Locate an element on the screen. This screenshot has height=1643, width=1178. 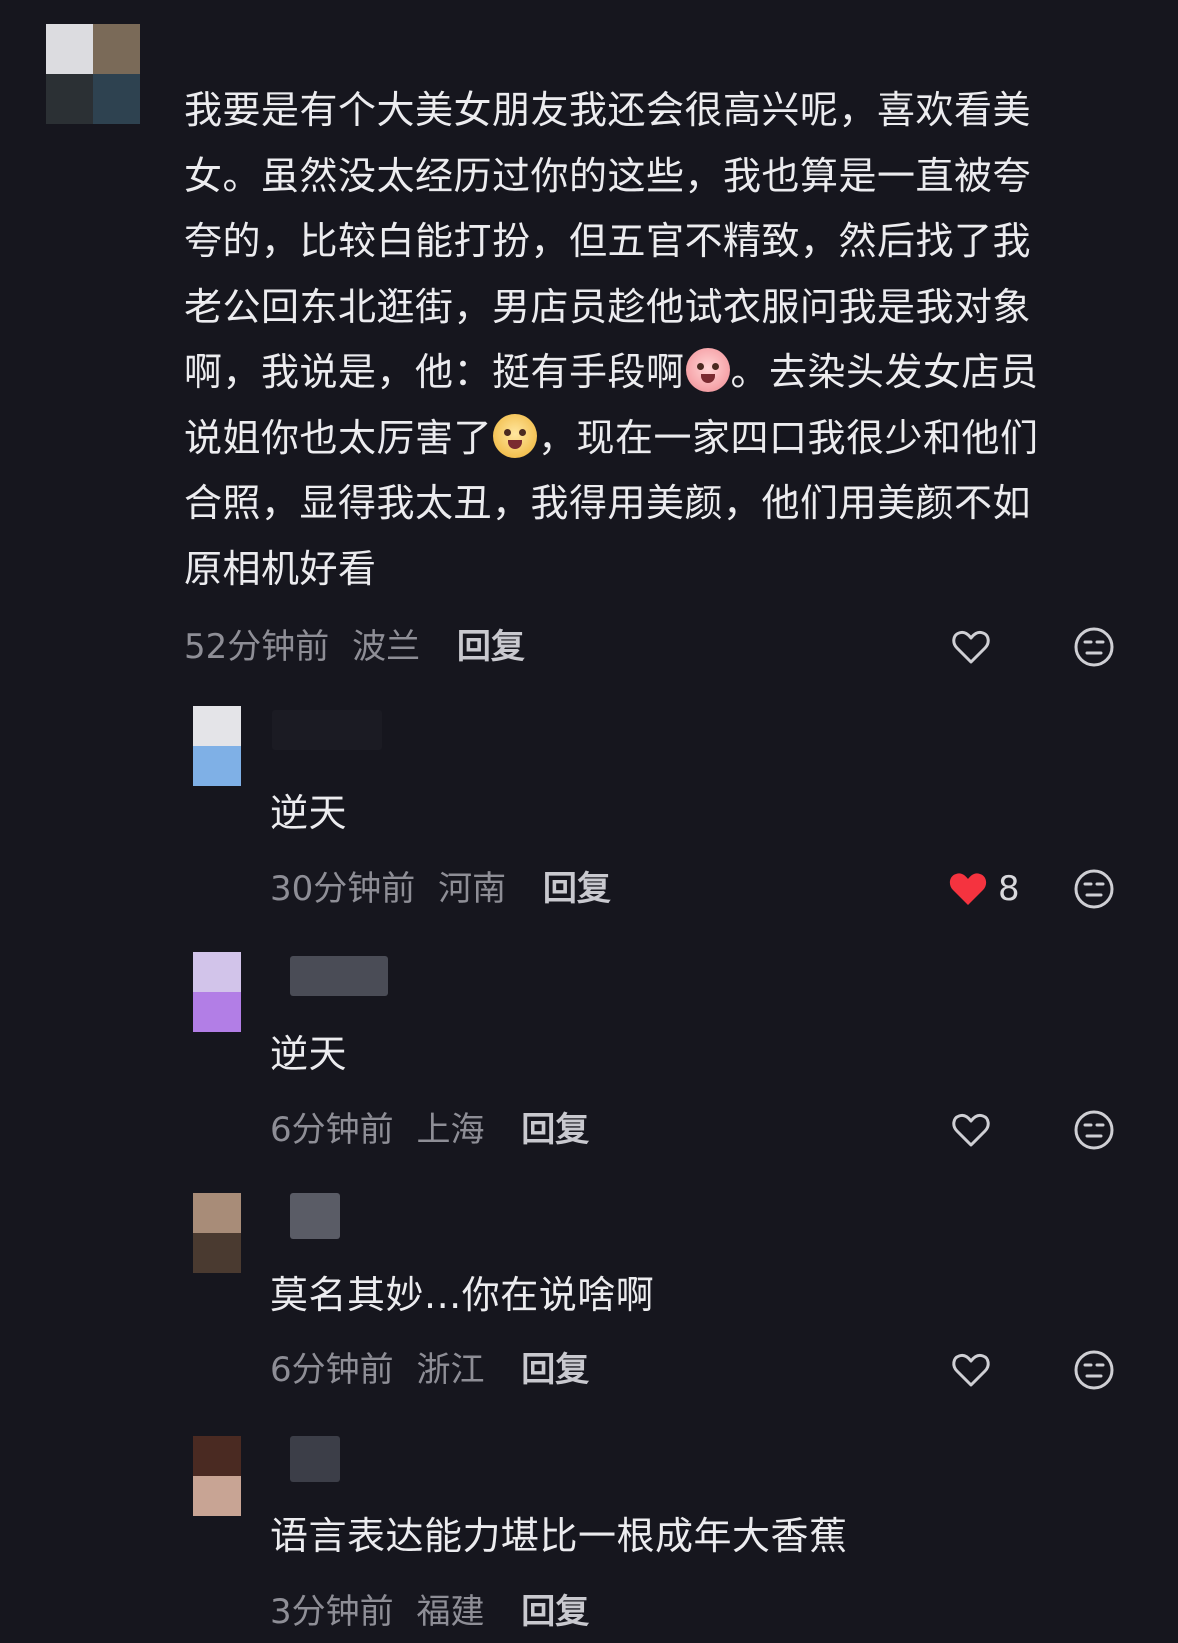
text-line: 啊，我说是，他：挺有手段啊 。去染头发女店员 is located at coordinates (654, 373).